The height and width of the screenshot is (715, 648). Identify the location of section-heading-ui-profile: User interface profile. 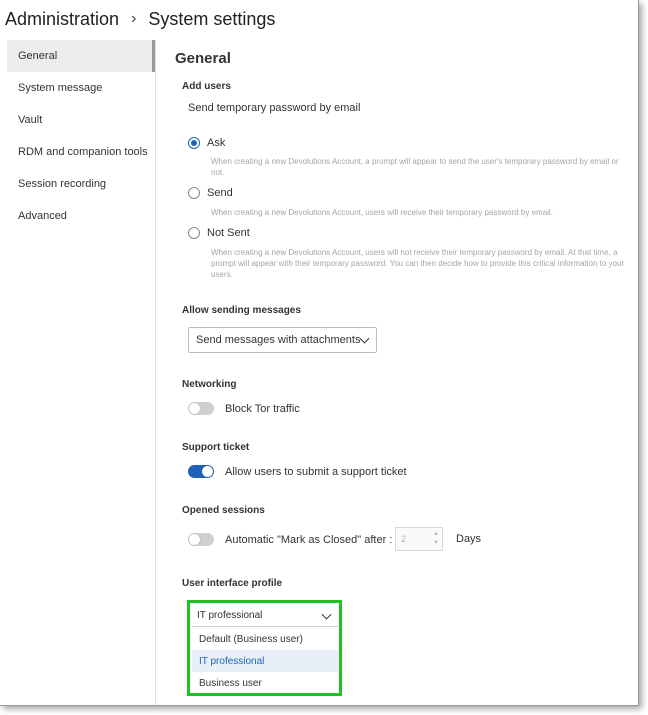
(232, 583).